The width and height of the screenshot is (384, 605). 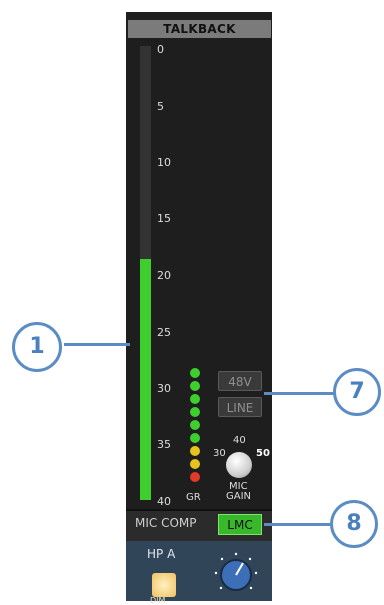 I want to click on gain-reduction-leds, so click(x=195, y=426).